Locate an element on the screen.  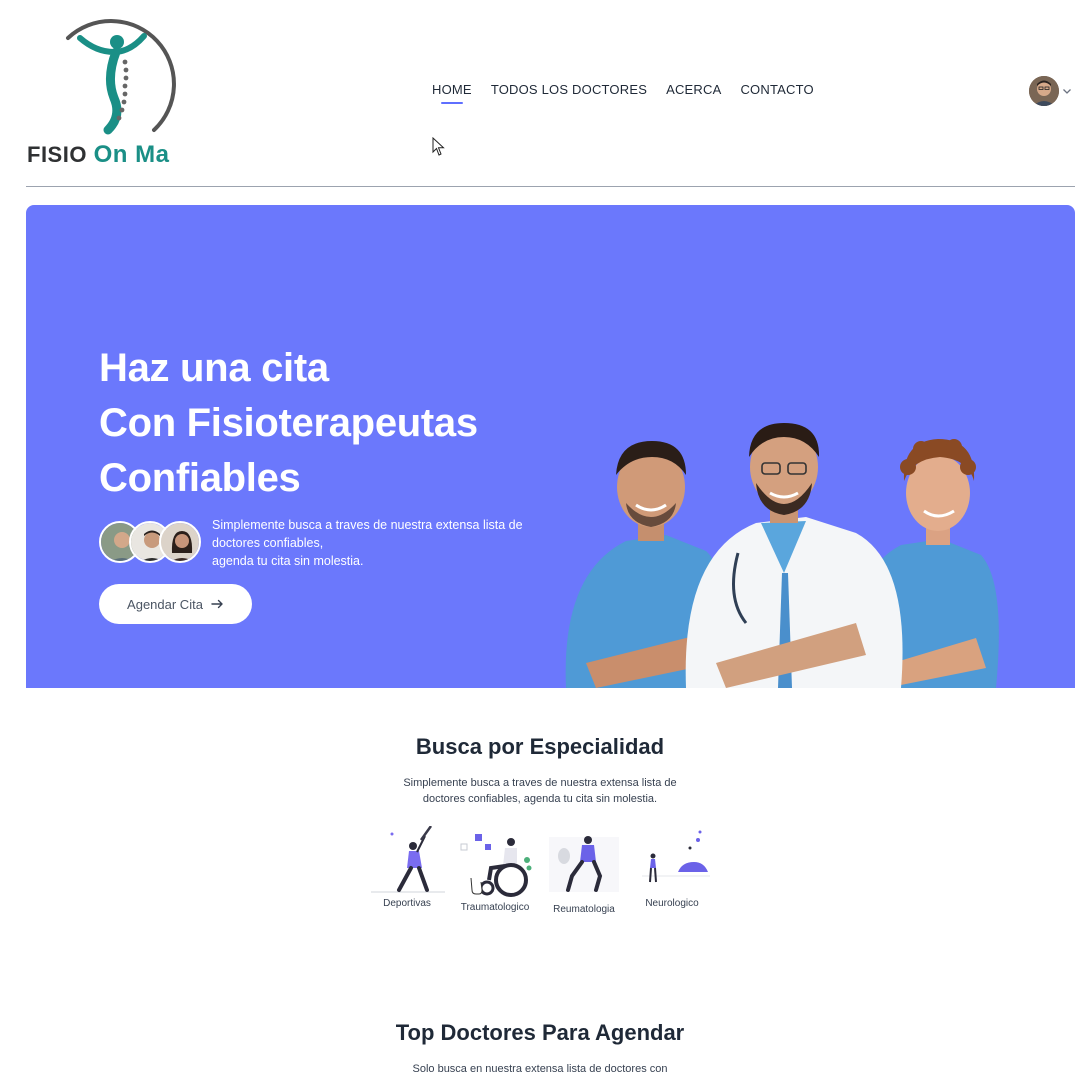
patient-avatar-group is located at coordinates (151, 543).